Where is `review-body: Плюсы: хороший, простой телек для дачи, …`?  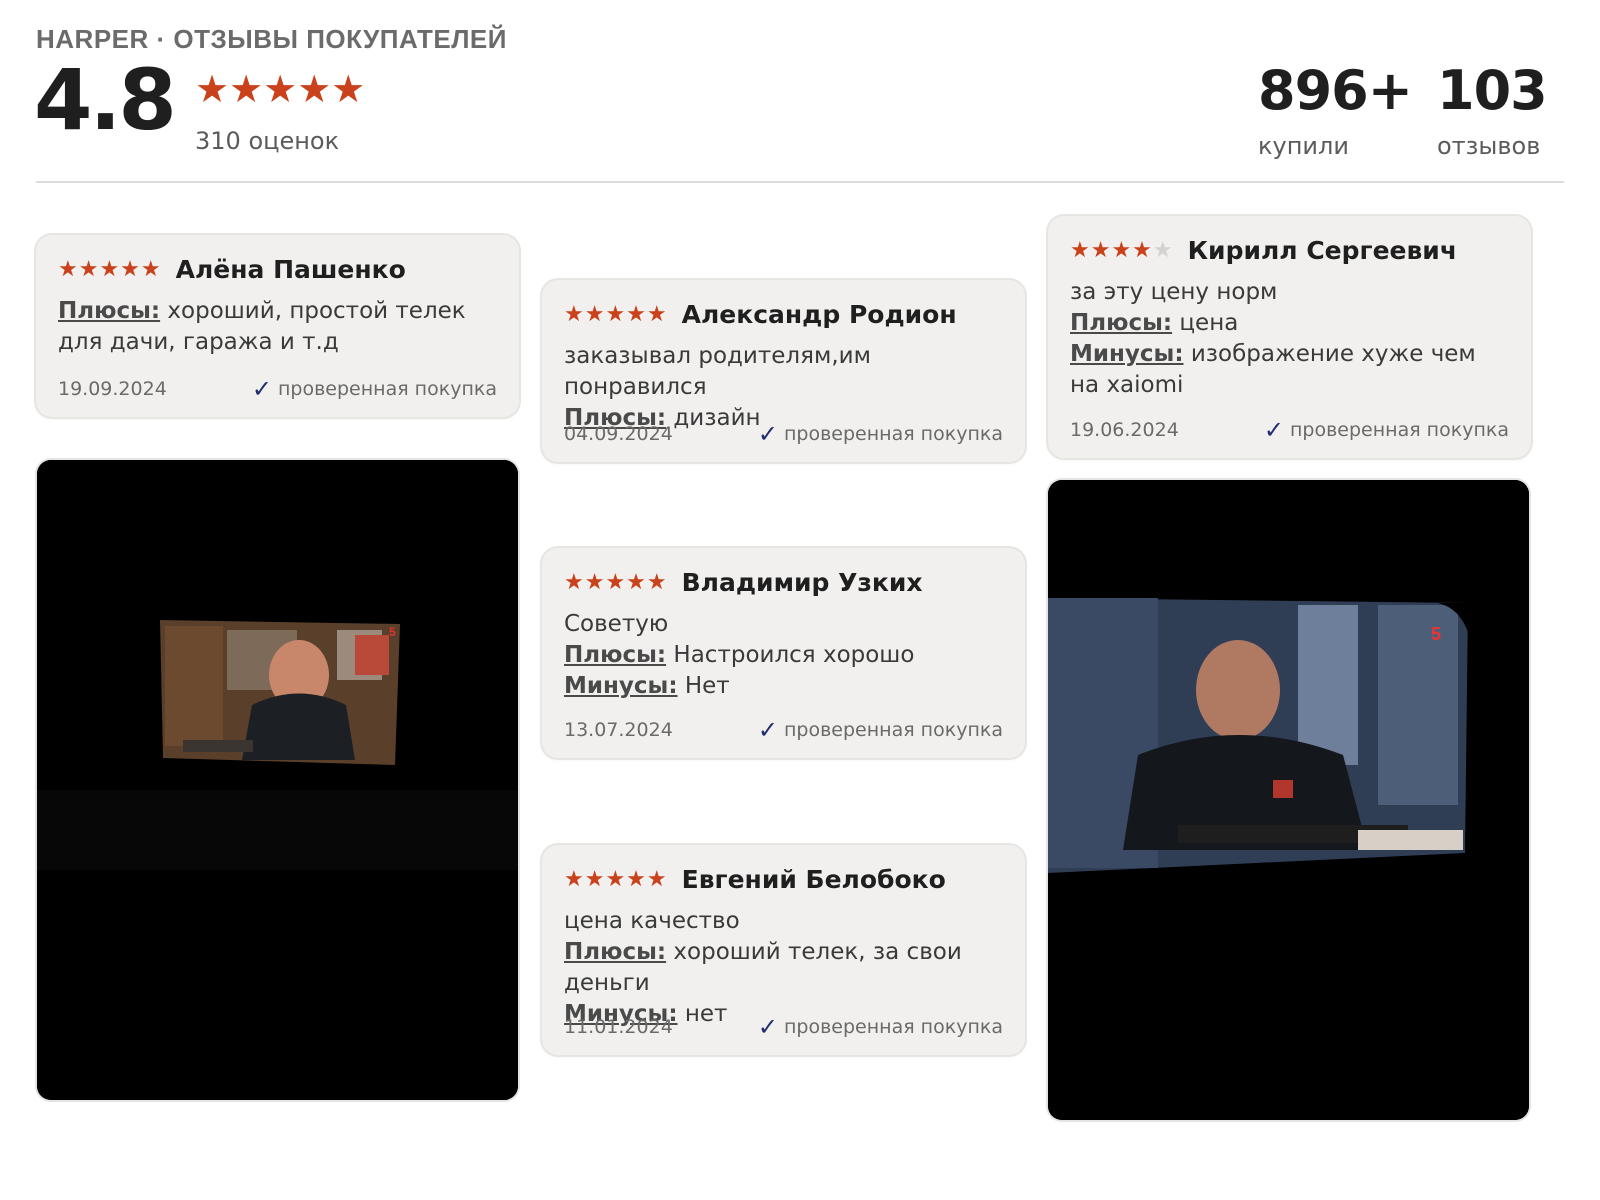 review-body: Плюсы: хороший, простой телек для дачи, … is located at coordinates (277, 327).